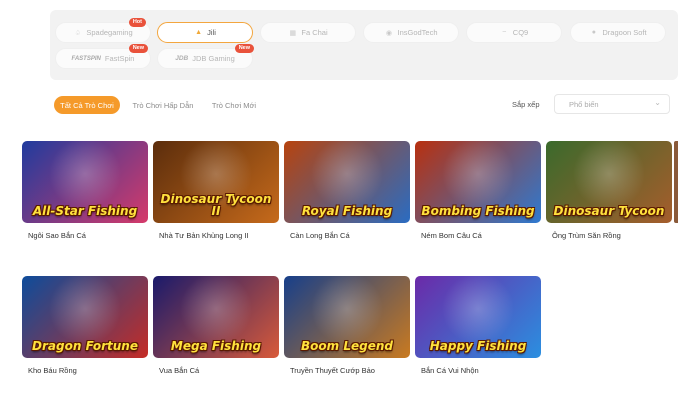  I want to click on game-thumbnail: Dragon Fortune, so click(85, 317).